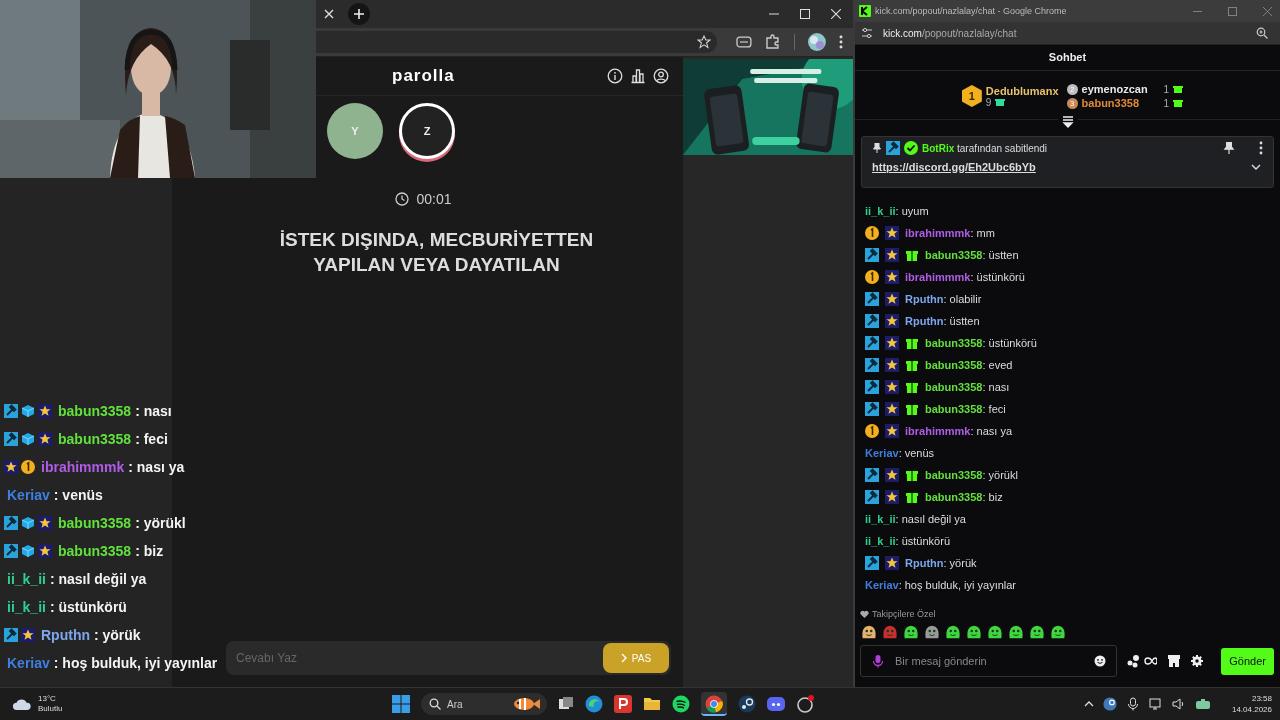 This screenshot has width=1280, height=720. Describe the element at coordinates (566, 704) in the screenshot. I see `task-view-icon` at that location.